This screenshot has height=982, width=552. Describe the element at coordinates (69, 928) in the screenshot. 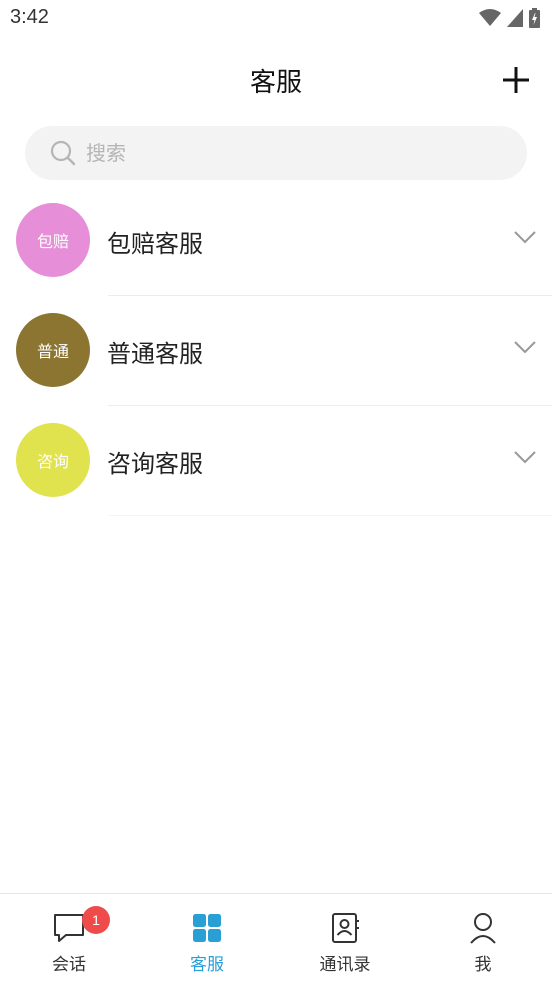

I see `chat-bubble-icon` at that location.